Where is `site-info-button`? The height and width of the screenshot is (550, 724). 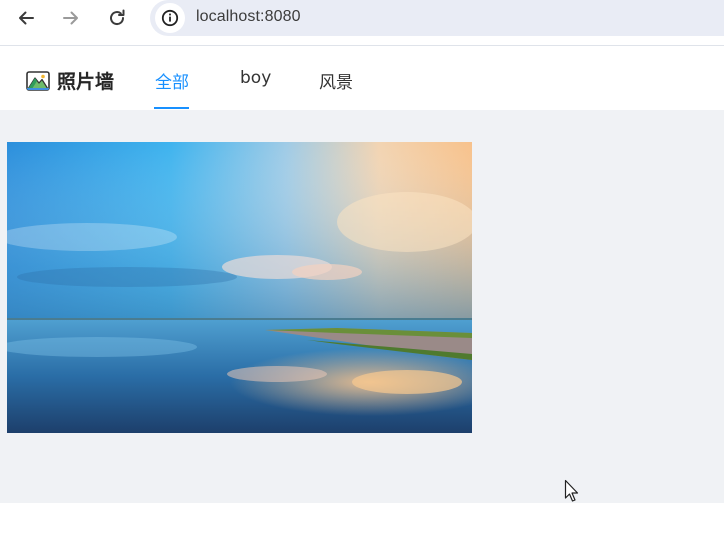 site-info-button is located at coordinates (170, 18).